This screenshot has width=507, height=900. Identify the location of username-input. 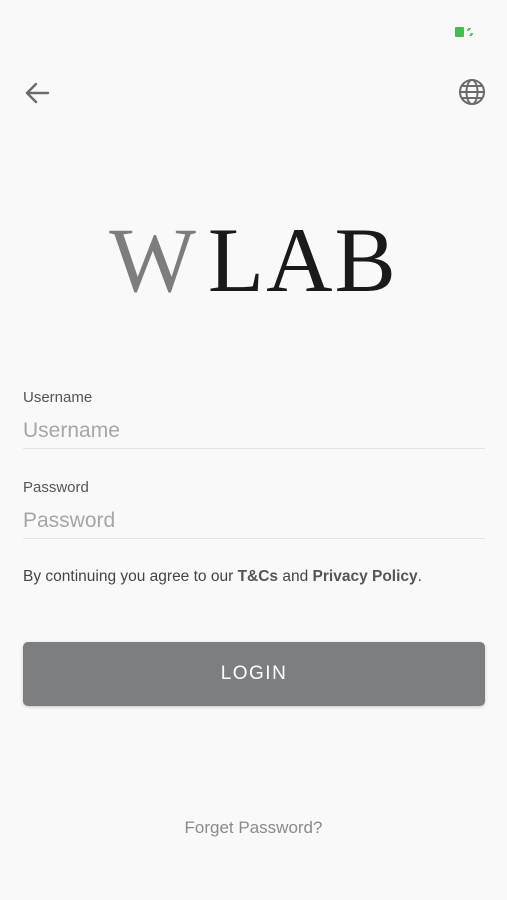
(254, 431).